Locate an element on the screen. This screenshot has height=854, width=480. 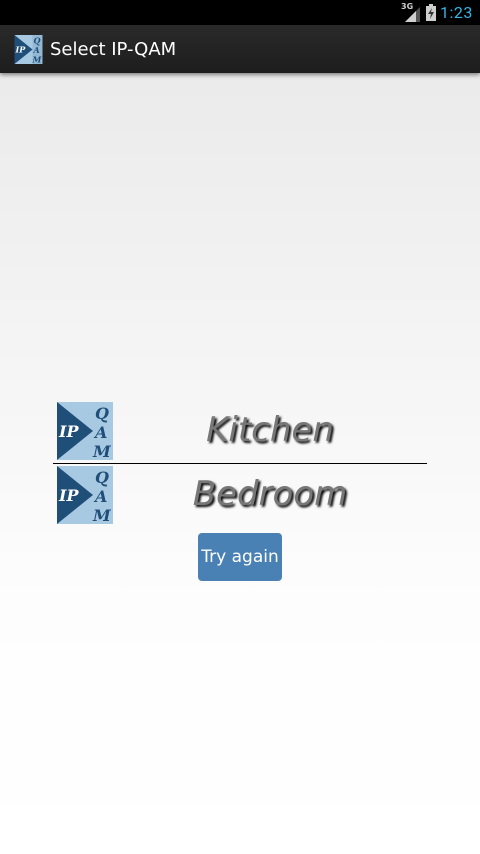
action-bar: IP Q A M Select IP-QAM is located at coordinates (240, 49).